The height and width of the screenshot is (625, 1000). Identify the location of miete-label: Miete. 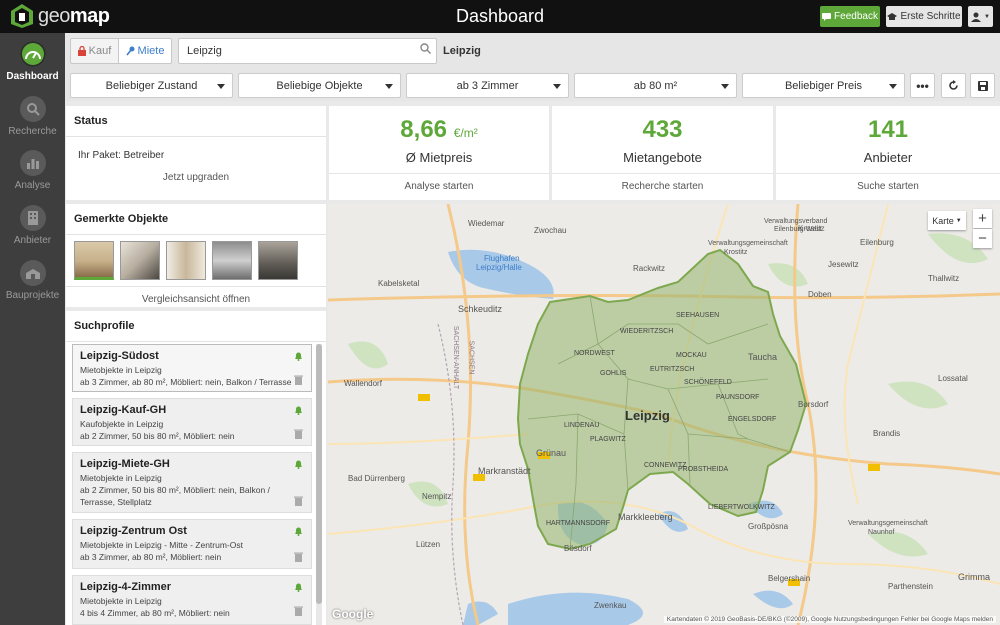
(151, 51).